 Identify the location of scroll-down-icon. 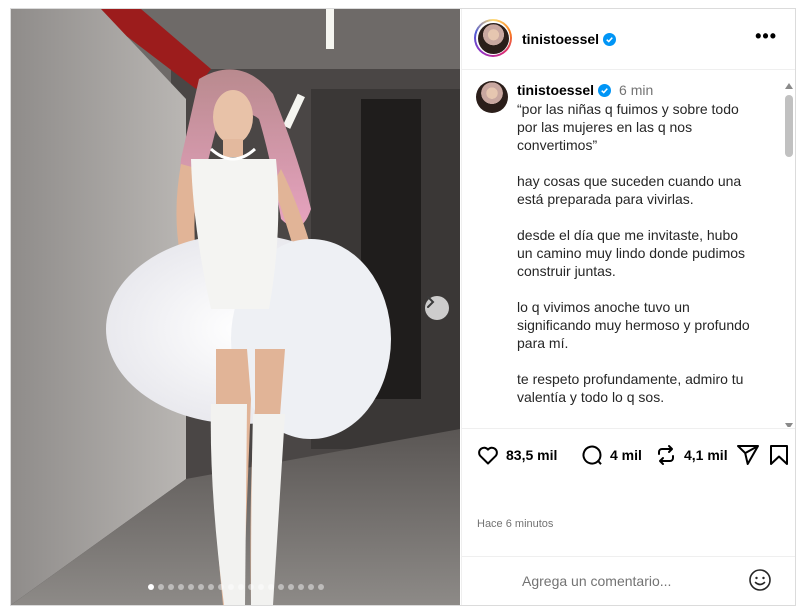
(789, 425).